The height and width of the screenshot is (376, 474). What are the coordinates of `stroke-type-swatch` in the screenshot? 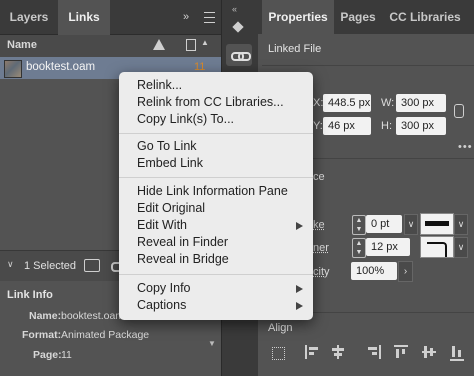 It's located at (437, 224).